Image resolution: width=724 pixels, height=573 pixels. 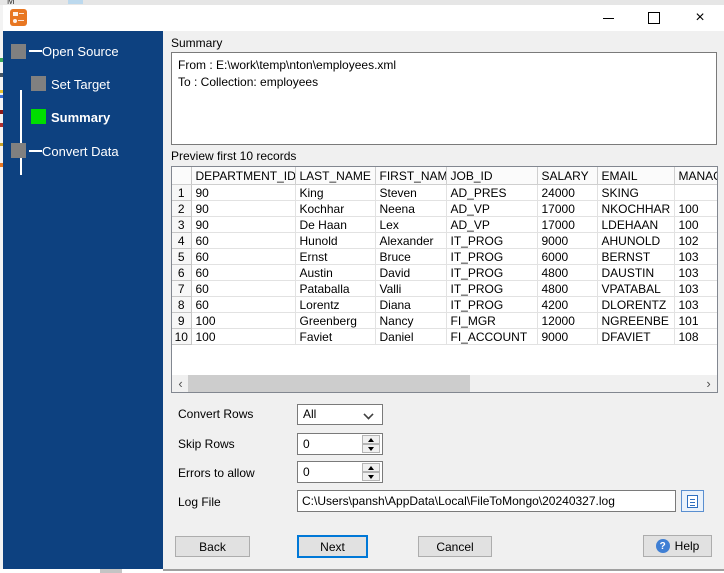 I want to click on next-button: Next, so click(x=332, y=546).